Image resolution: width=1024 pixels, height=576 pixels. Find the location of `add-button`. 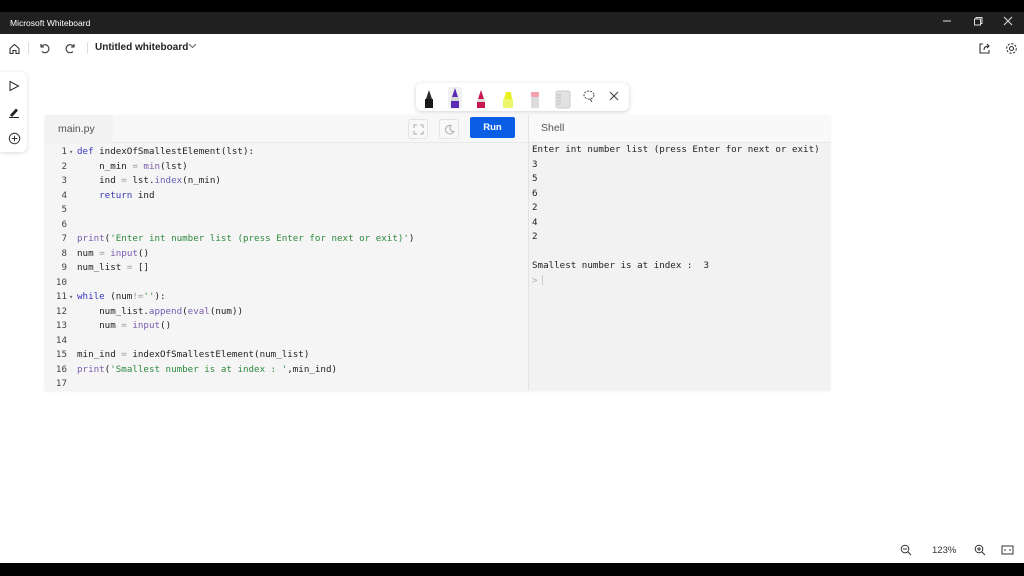

add-button is located at coordinates (14, 138).